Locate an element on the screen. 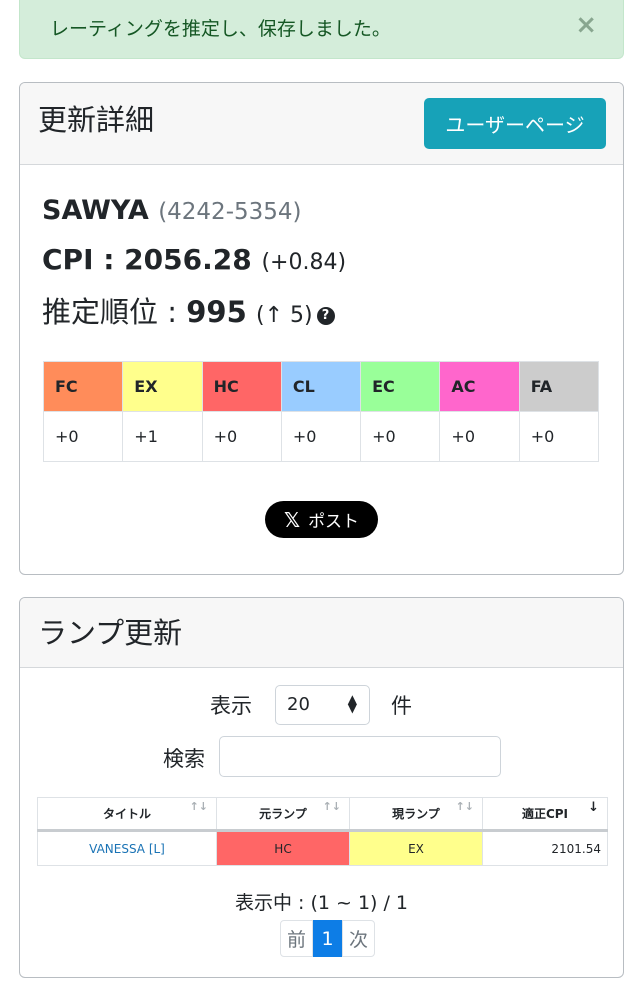 The width and height of the screenshot is (642, 1000). rank-label: 推定順位 : is located at coordinates (114, 312).